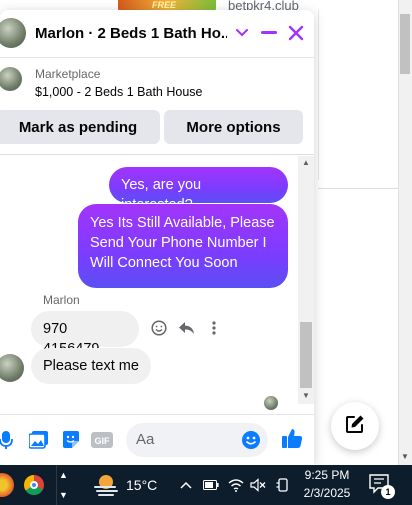 Image resolution: width=412 pixels, height=505 pixels. What do you see at coordinates (283, 485) in the screenshot?
I see `device-icon` at bounding box center [283, 485].